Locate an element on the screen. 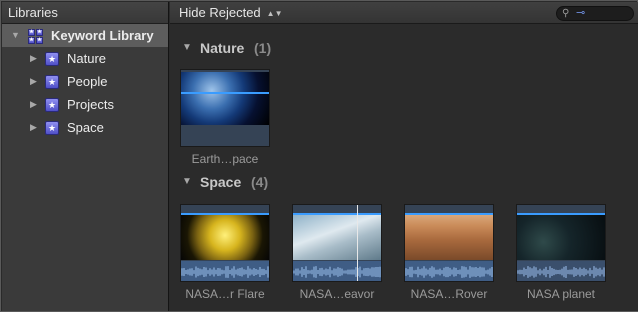 This screenshot has height=312, width=638. sidebar-item-projects: ▶ ★ Projects is located at coordinates (85, 104).